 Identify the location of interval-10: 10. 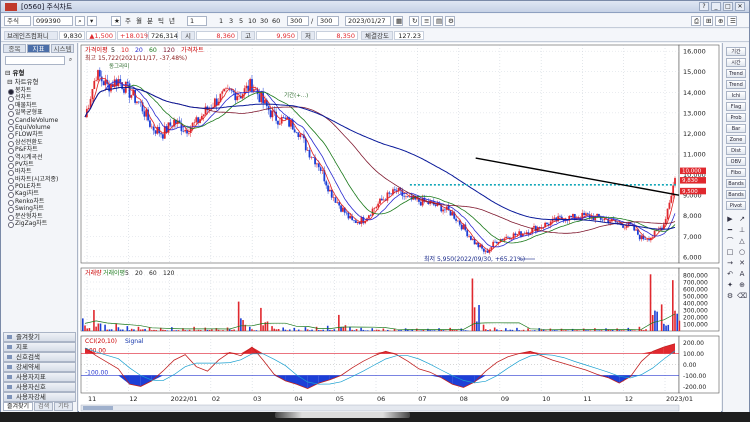
(252, 21).